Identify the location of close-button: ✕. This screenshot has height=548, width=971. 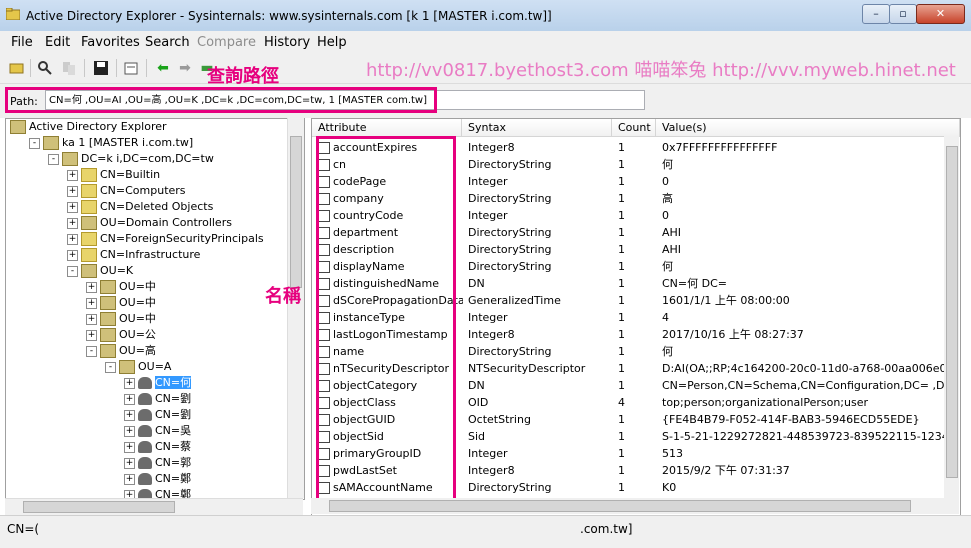
(940, 14).